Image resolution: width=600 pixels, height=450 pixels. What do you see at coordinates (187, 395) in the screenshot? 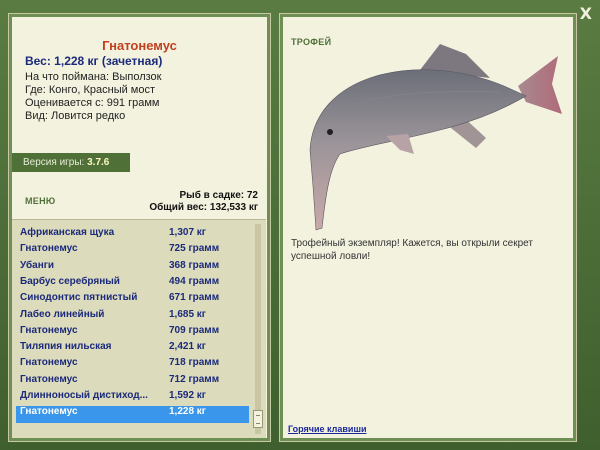
I see `fish-list-weight: 1,592 кг` at bounding box center [187, 395].